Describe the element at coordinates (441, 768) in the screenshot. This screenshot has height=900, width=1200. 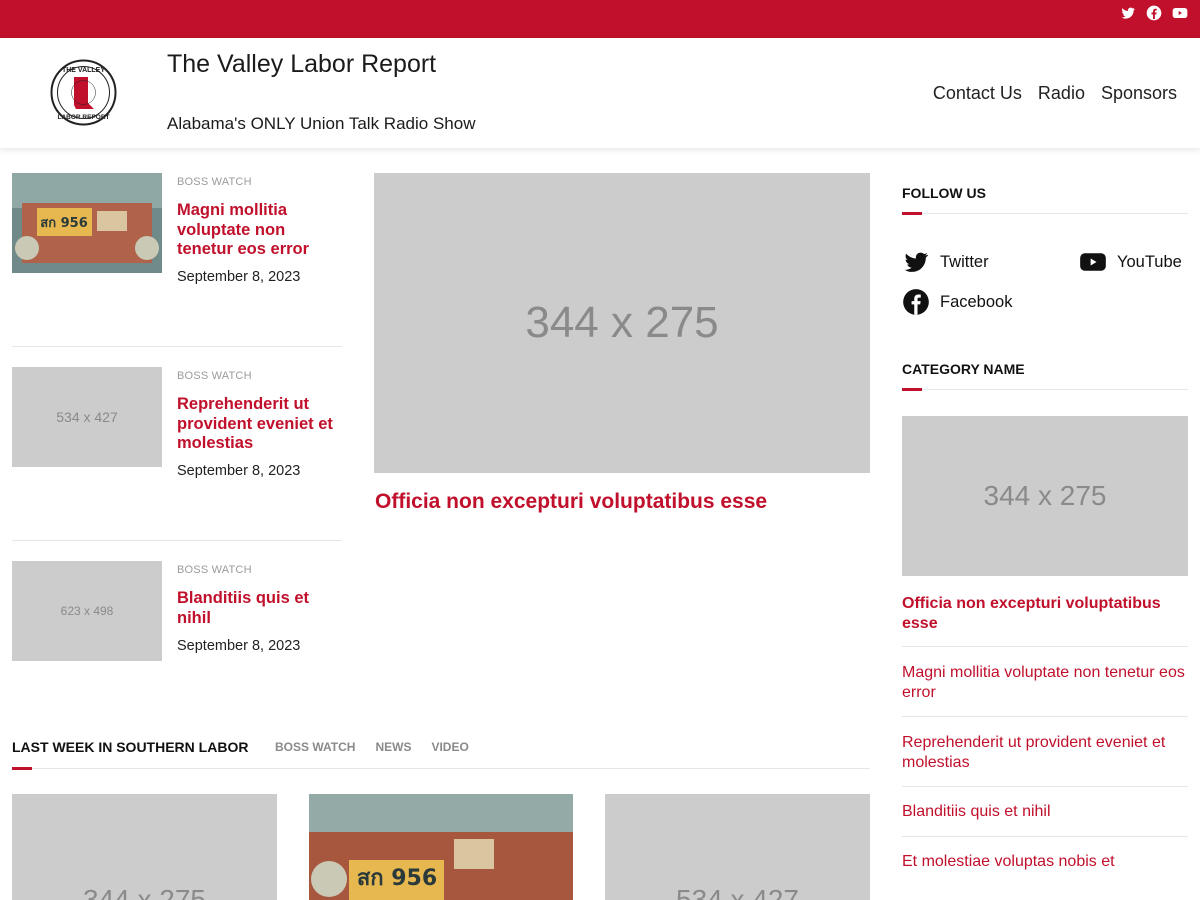
I see `section-underline` at that location.